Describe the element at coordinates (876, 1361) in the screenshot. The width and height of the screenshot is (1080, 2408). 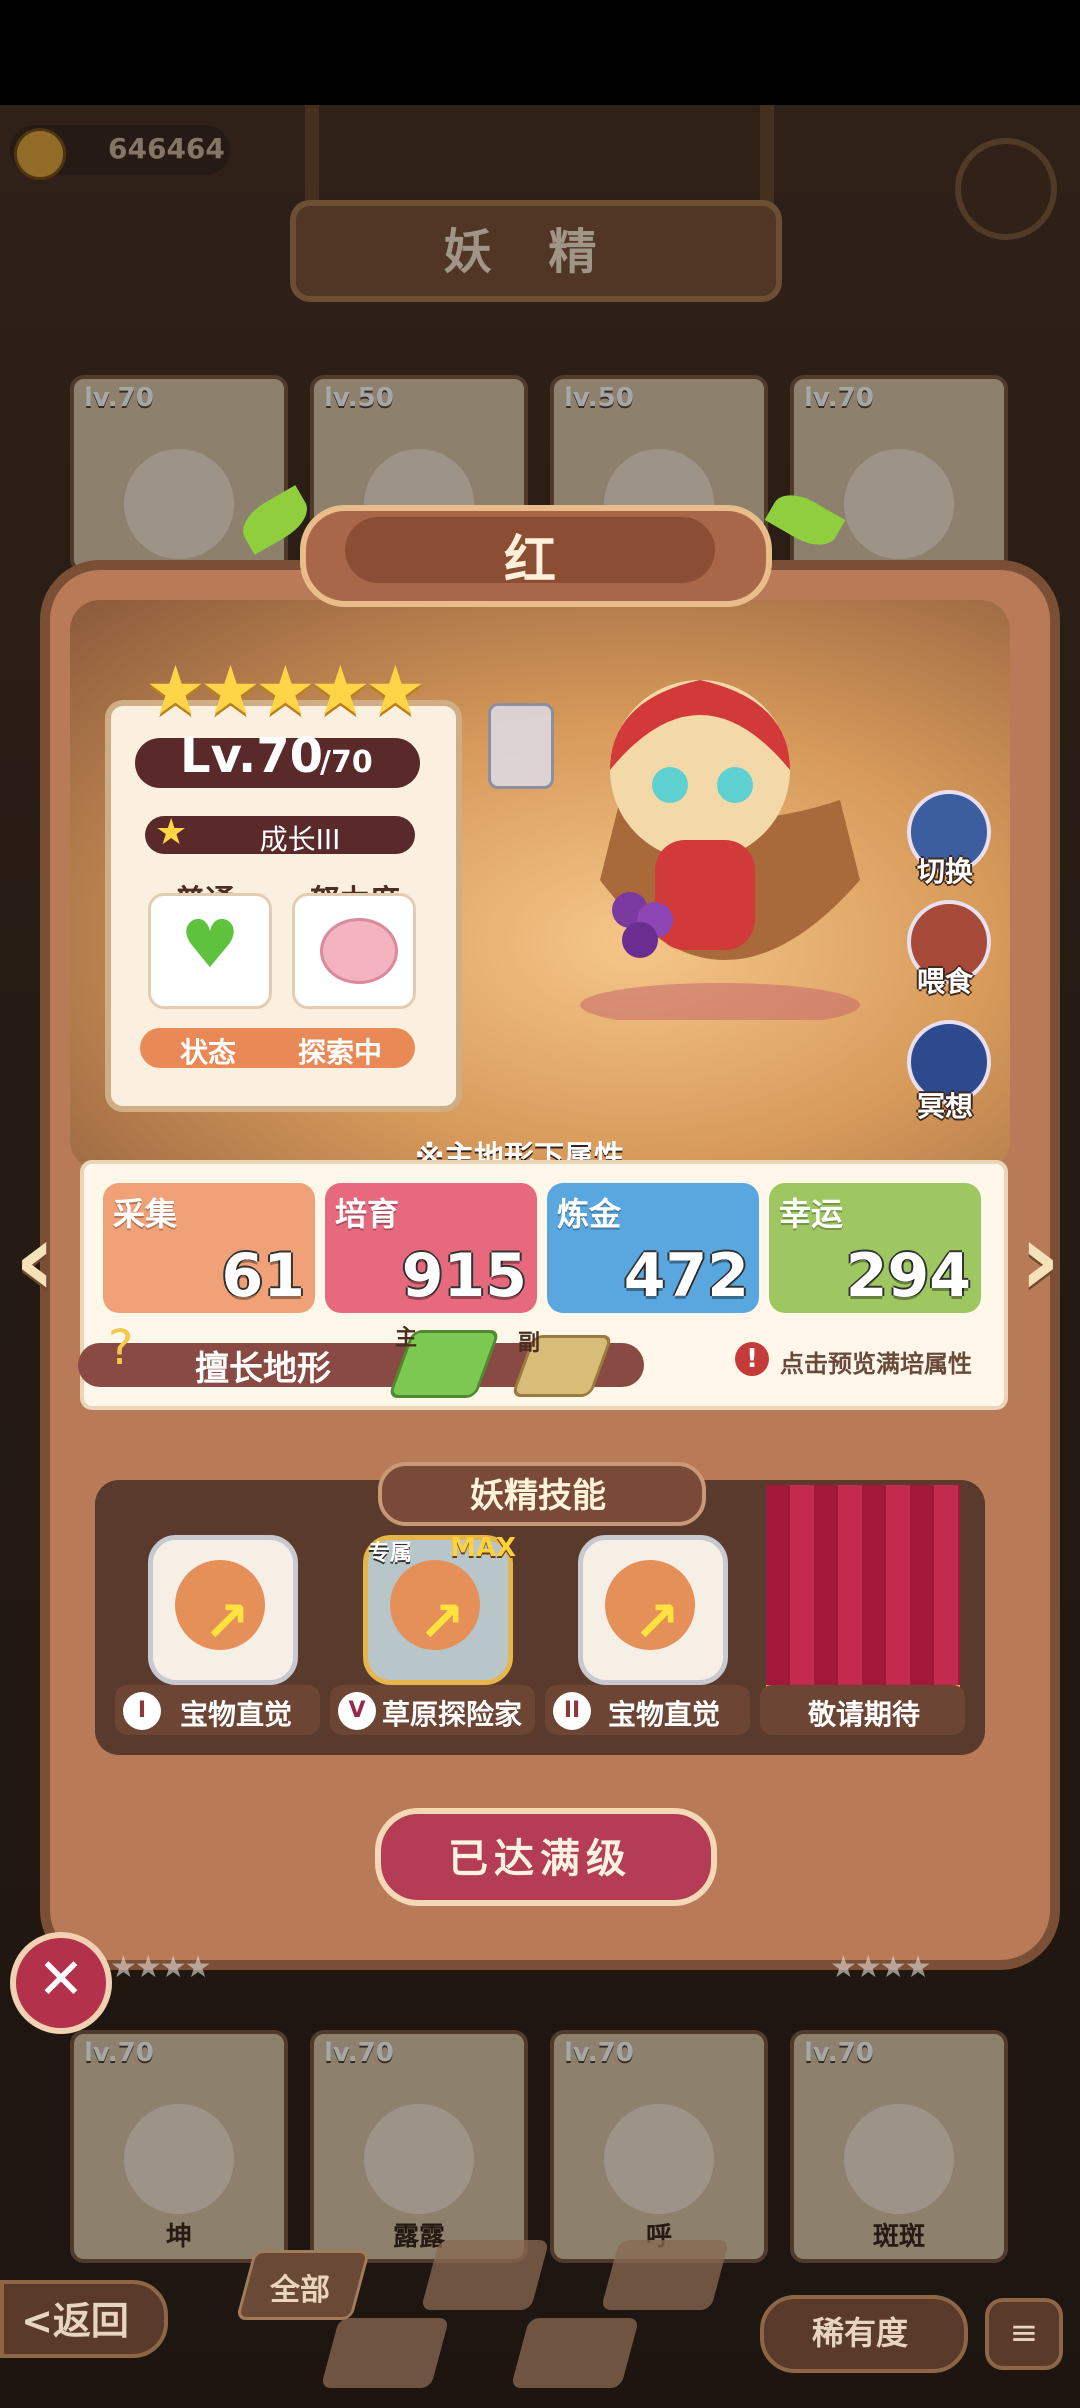
I see `preview-full-attributes: 点击预览满培属性` at that location.